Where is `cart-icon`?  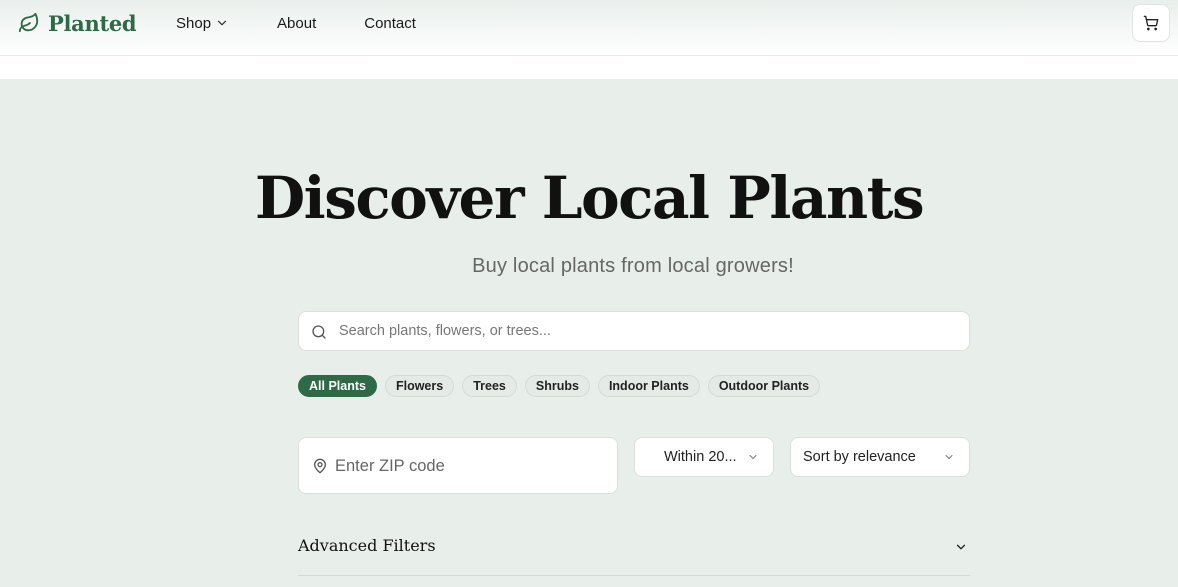
cart-icon is located at coordinates (1151, 23).